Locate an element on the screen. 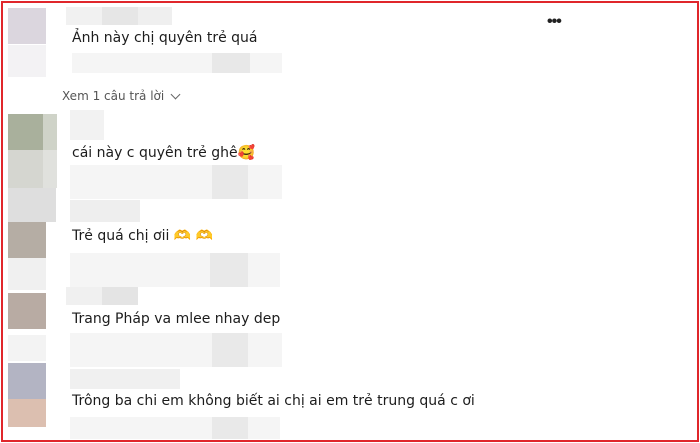  chevron-down-icon is located at coordinates (175, 94).